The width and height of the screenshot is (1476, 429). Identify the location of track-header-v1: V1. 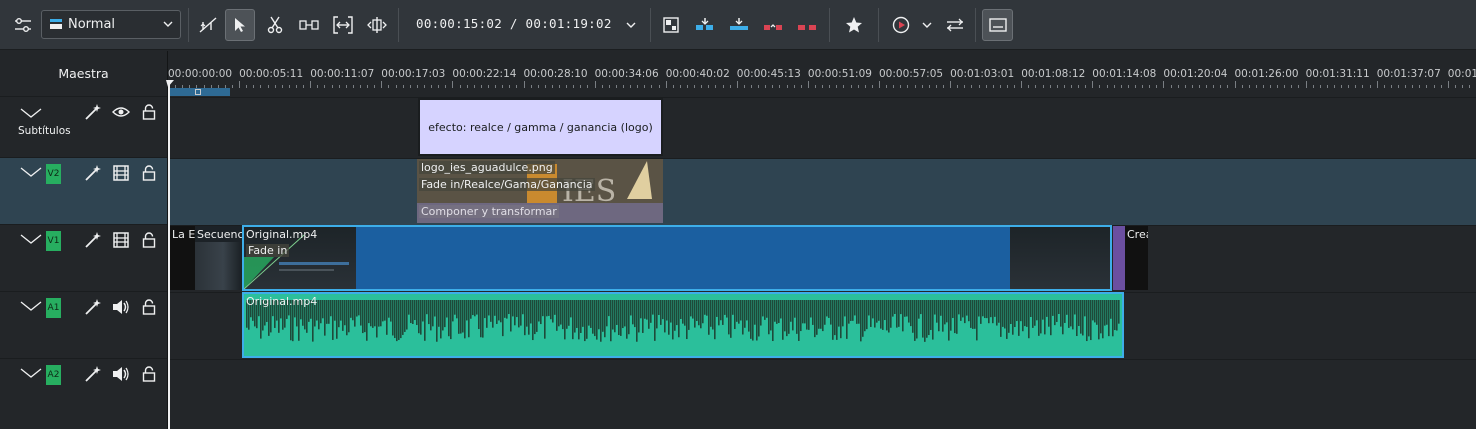
(83, 257).